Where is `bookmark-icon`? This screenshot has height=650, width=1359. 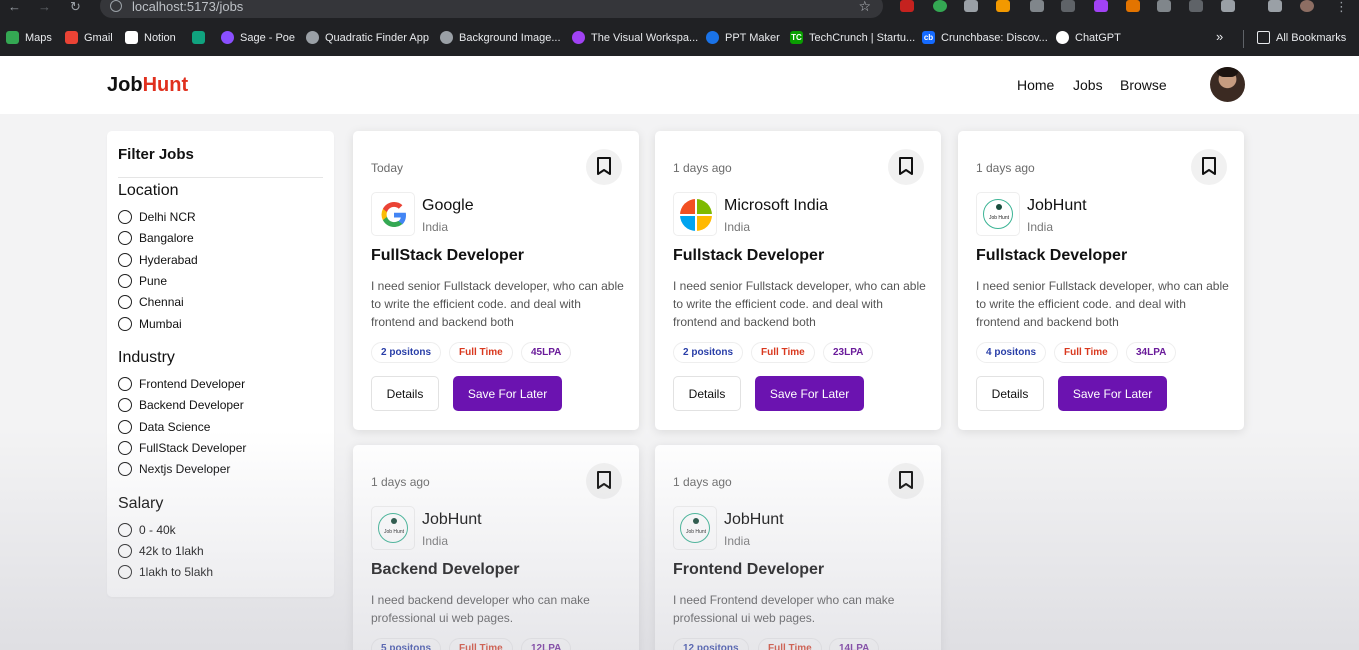
bookmark-icon is located at coordinates (604, 480).